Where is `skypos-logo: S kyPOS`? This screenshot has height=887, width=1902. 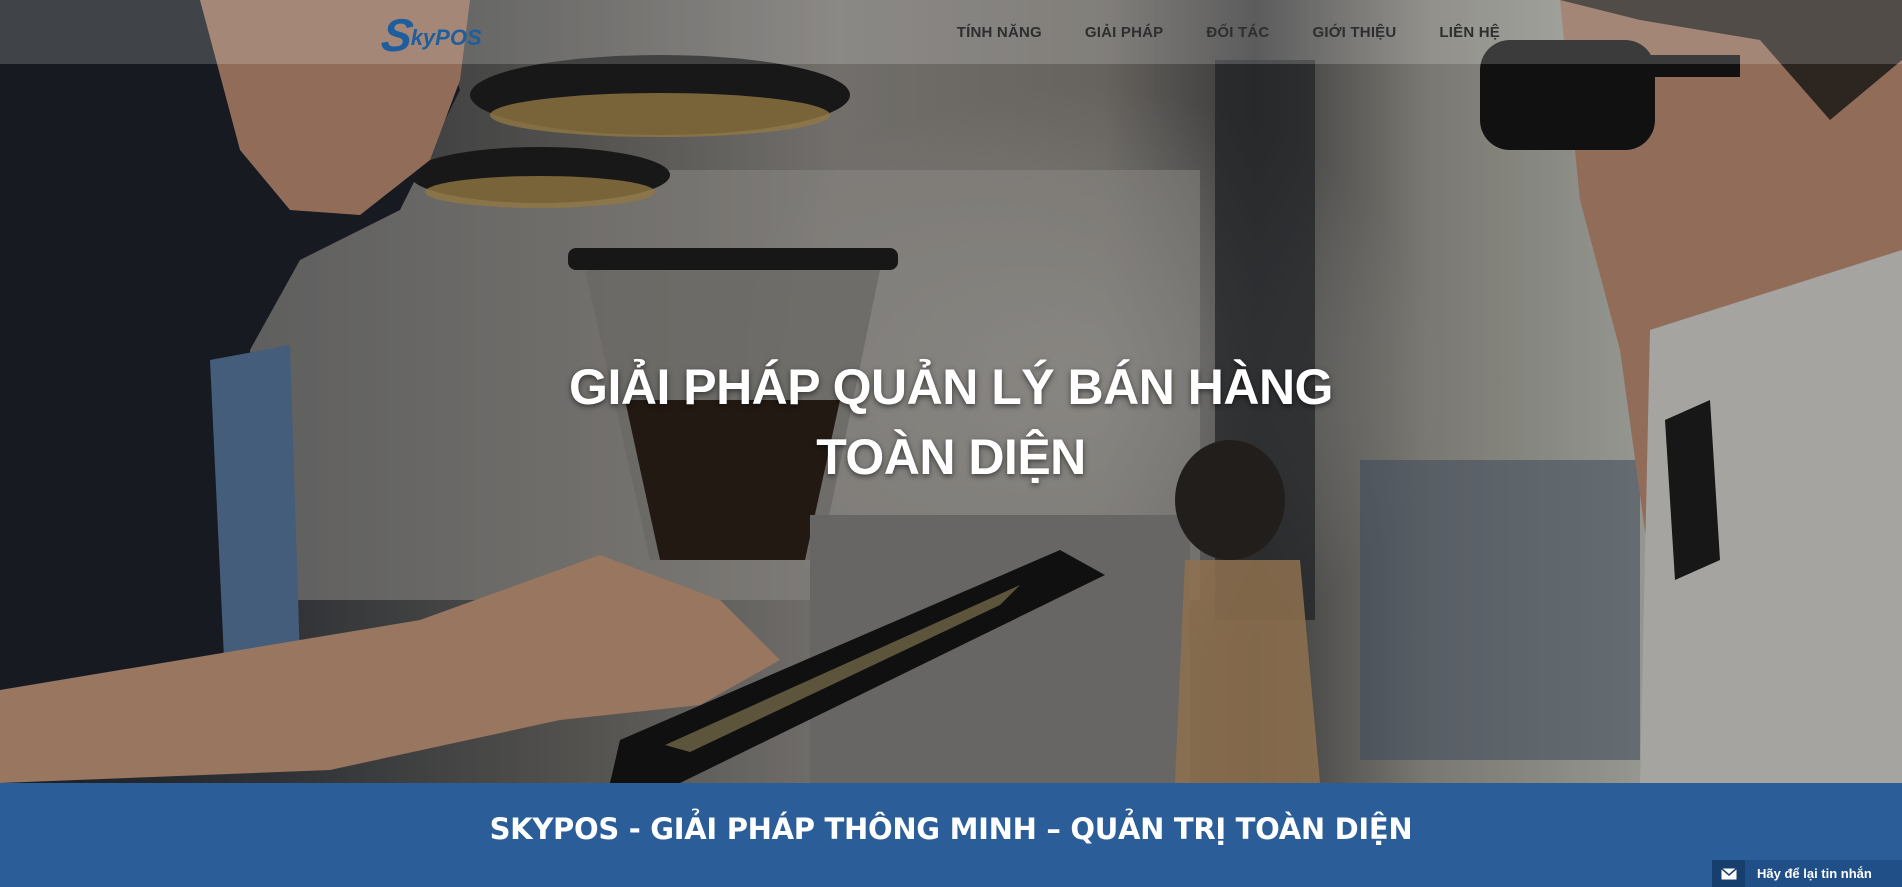 skypos-logo: S kyPOS is located at coordinates (430, 35).